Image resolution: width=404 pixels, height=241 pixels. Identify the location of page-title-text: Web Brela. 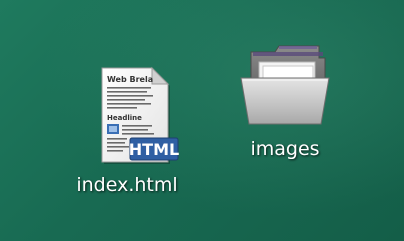
(130, 79).